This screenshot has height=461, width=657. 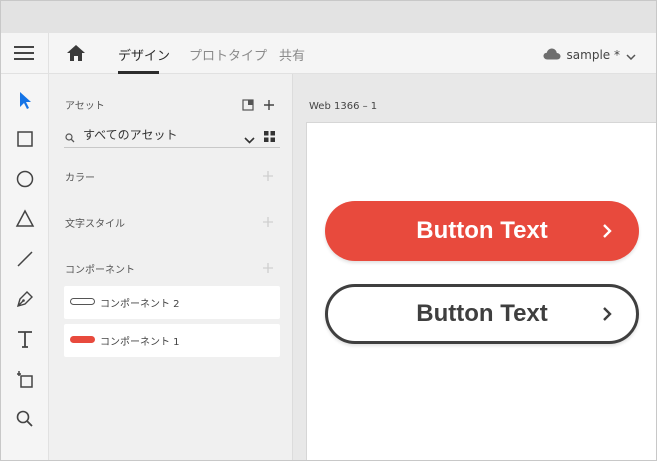 I want to click on component-item-2: コンポーネント 2, so click(x=172, y=302).